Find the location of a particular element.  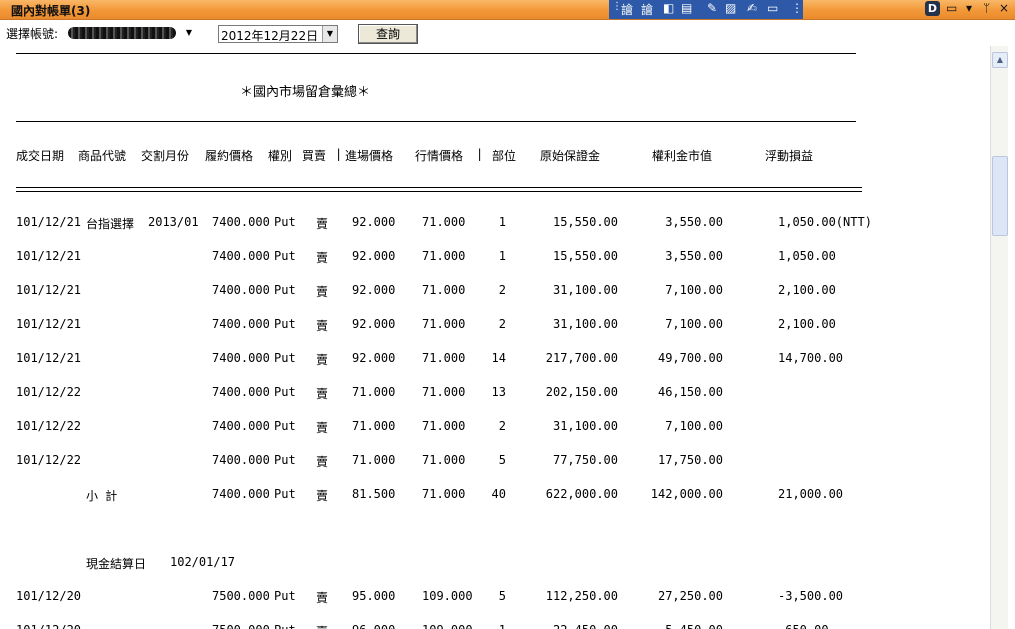

ime-mode-icon: 譮 is located at coordinates (627, 9).